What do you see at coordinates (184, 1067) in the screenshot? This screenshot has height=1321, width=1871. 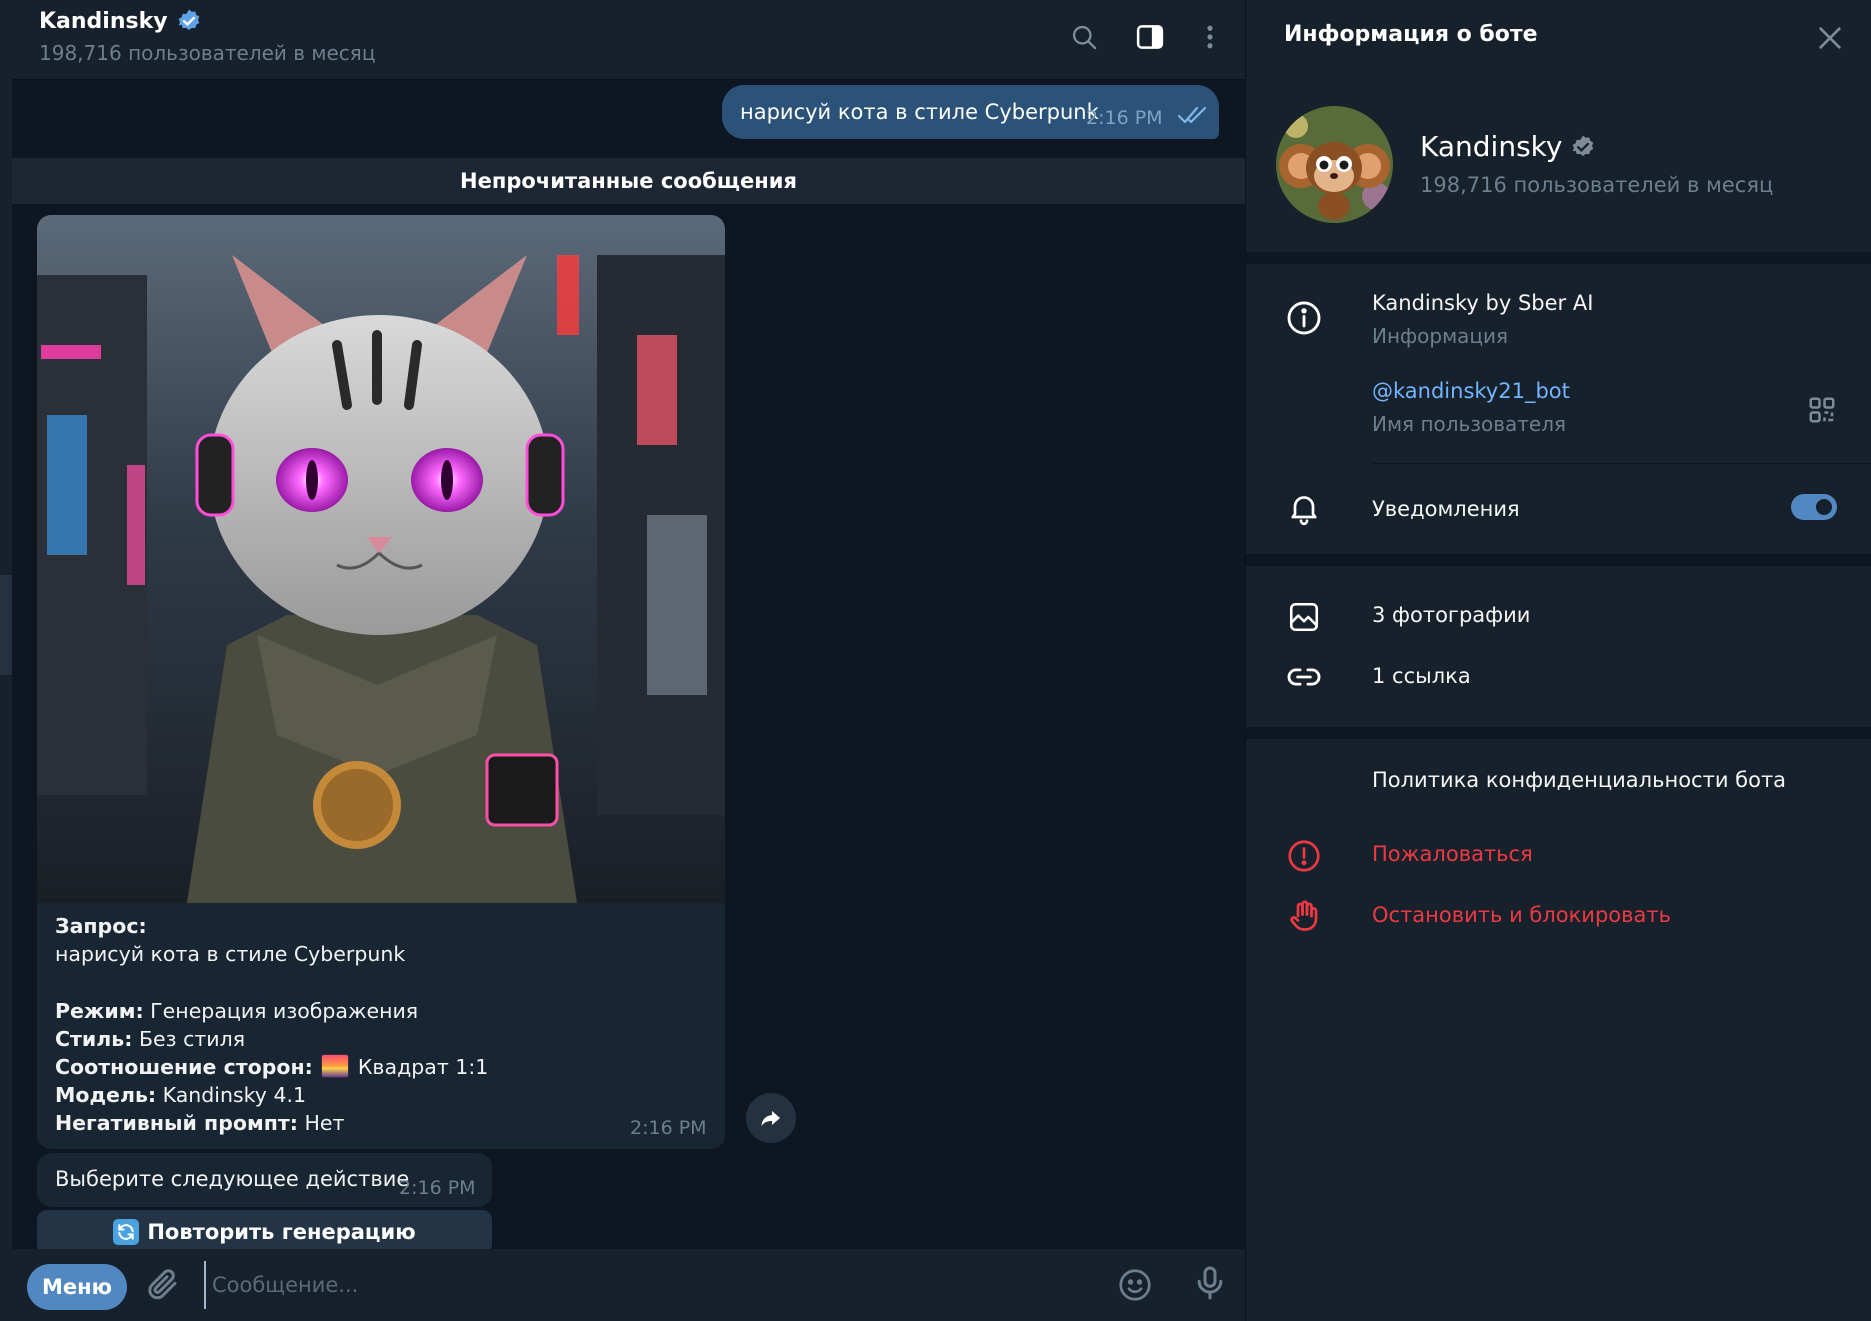 I see `ratio-label: Соотношение сторон:` at bounding box center [184, 1067].